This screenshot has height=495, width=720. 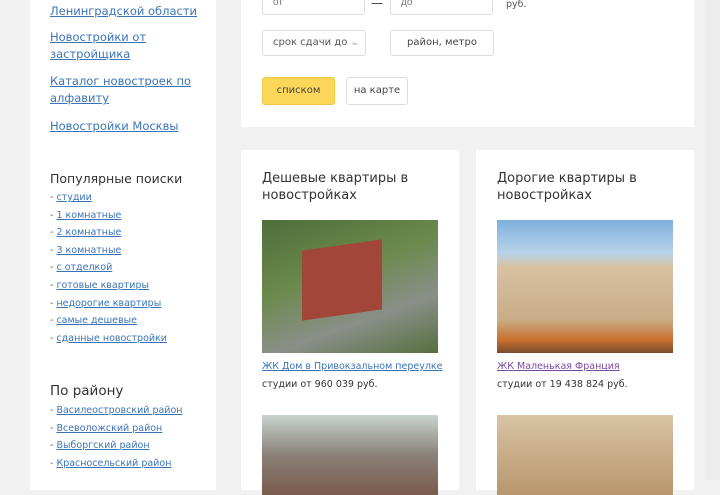 I want to click on district-link: Выборгский район, so click(x=102, y=445).